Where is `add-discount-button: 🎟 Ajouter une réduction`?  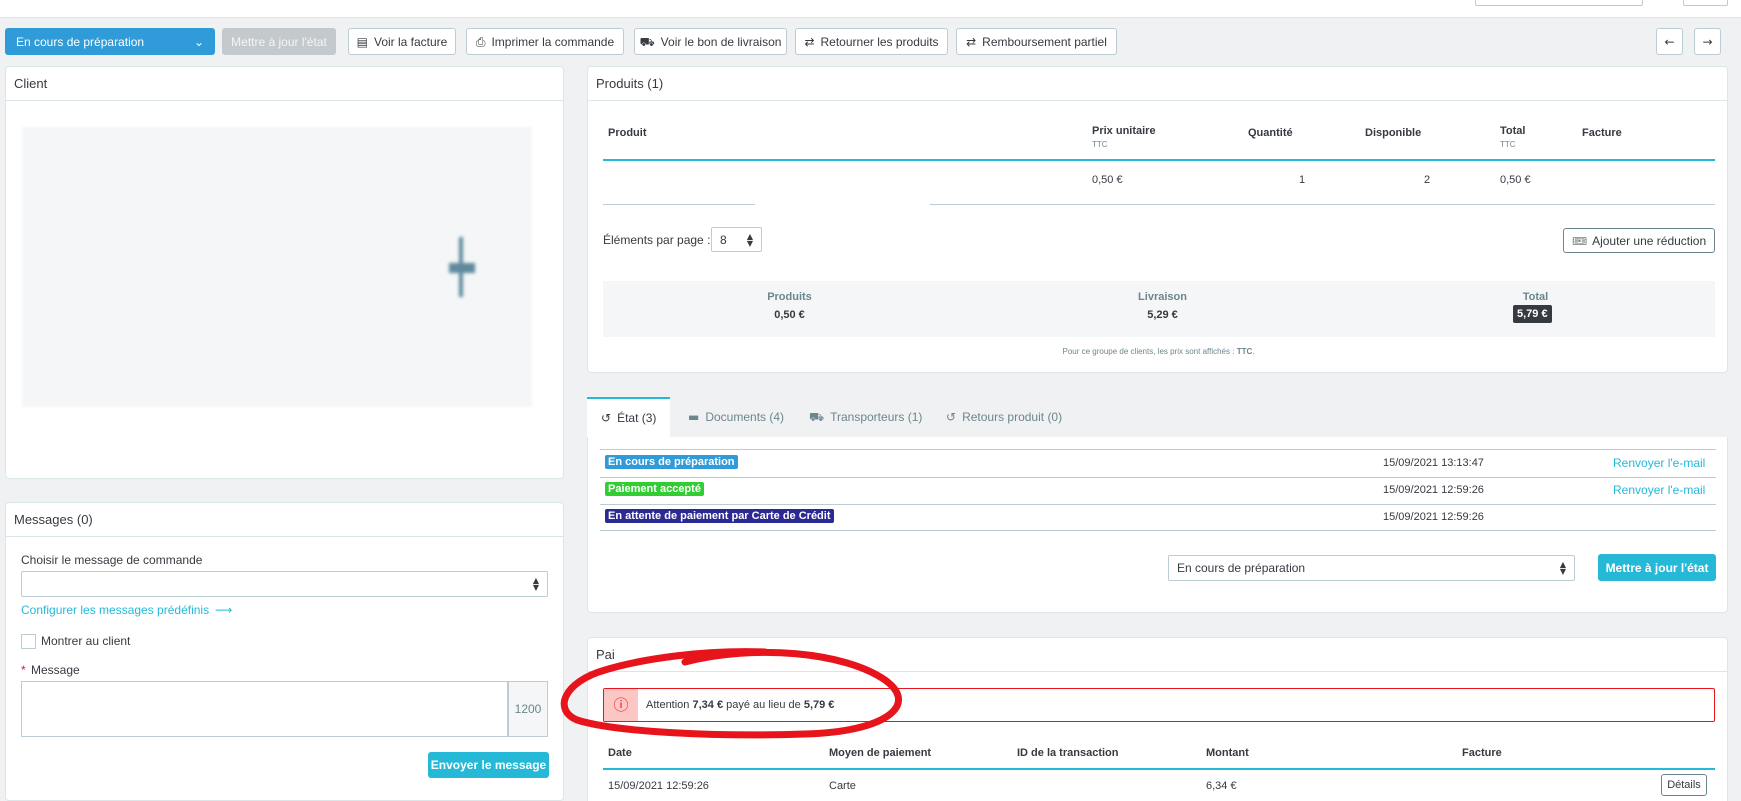
add-discount-button: 🎟 Ajouter une réduction is located at coordinates (1639, 240).